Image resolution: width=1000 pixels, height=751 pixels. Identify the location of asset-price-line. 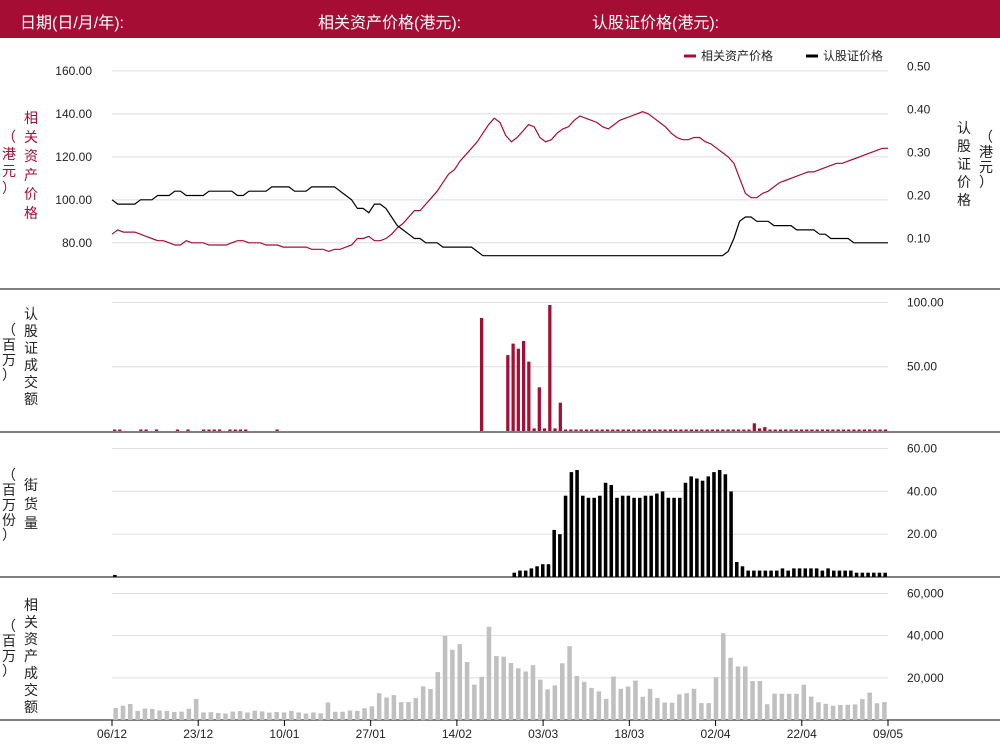
(499, 182).